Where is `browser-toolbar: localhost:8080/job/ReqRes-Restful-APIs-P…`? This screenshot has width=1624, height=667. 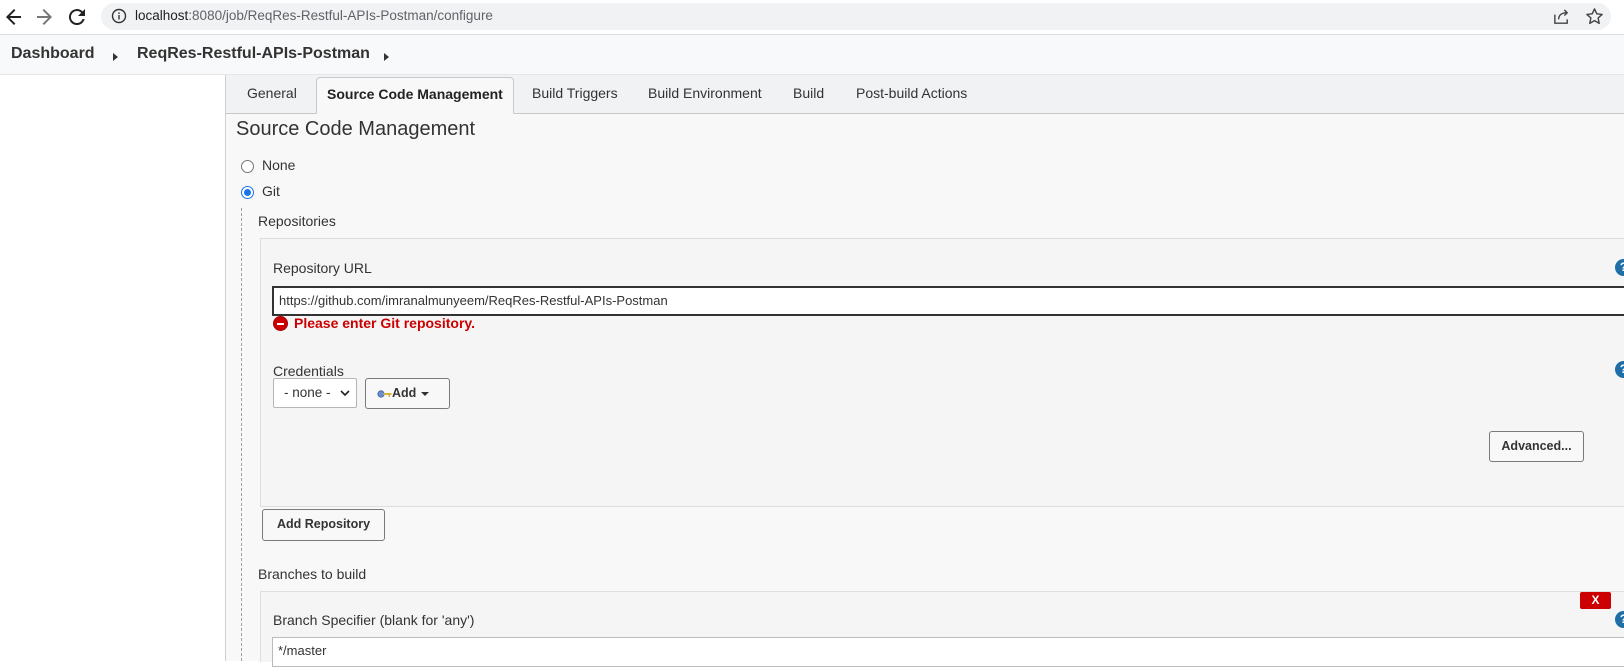
browser-toolbar: localhost:8080/job/ReqRes-Restful-APIs-P… is located at coordinates (812, 17).